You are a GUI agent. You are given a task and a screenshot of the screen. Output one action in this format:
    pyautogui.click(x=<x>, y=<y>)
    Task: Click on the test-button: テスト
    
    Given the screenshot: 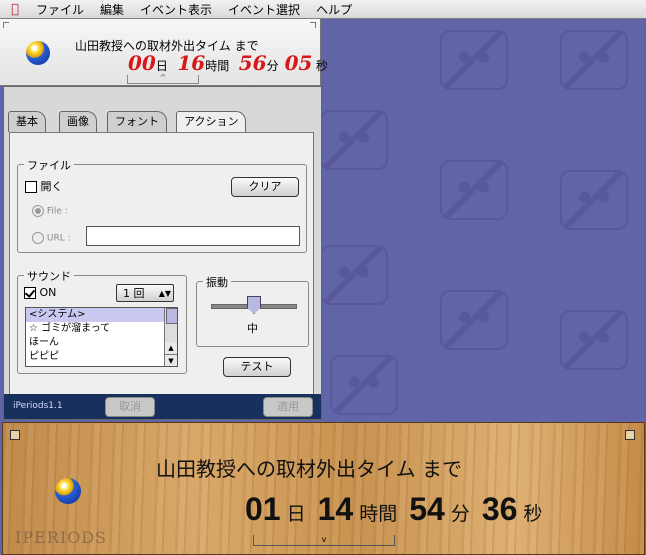 What is the action you would take?
    pyautogui.click(x=257, y=367)
    